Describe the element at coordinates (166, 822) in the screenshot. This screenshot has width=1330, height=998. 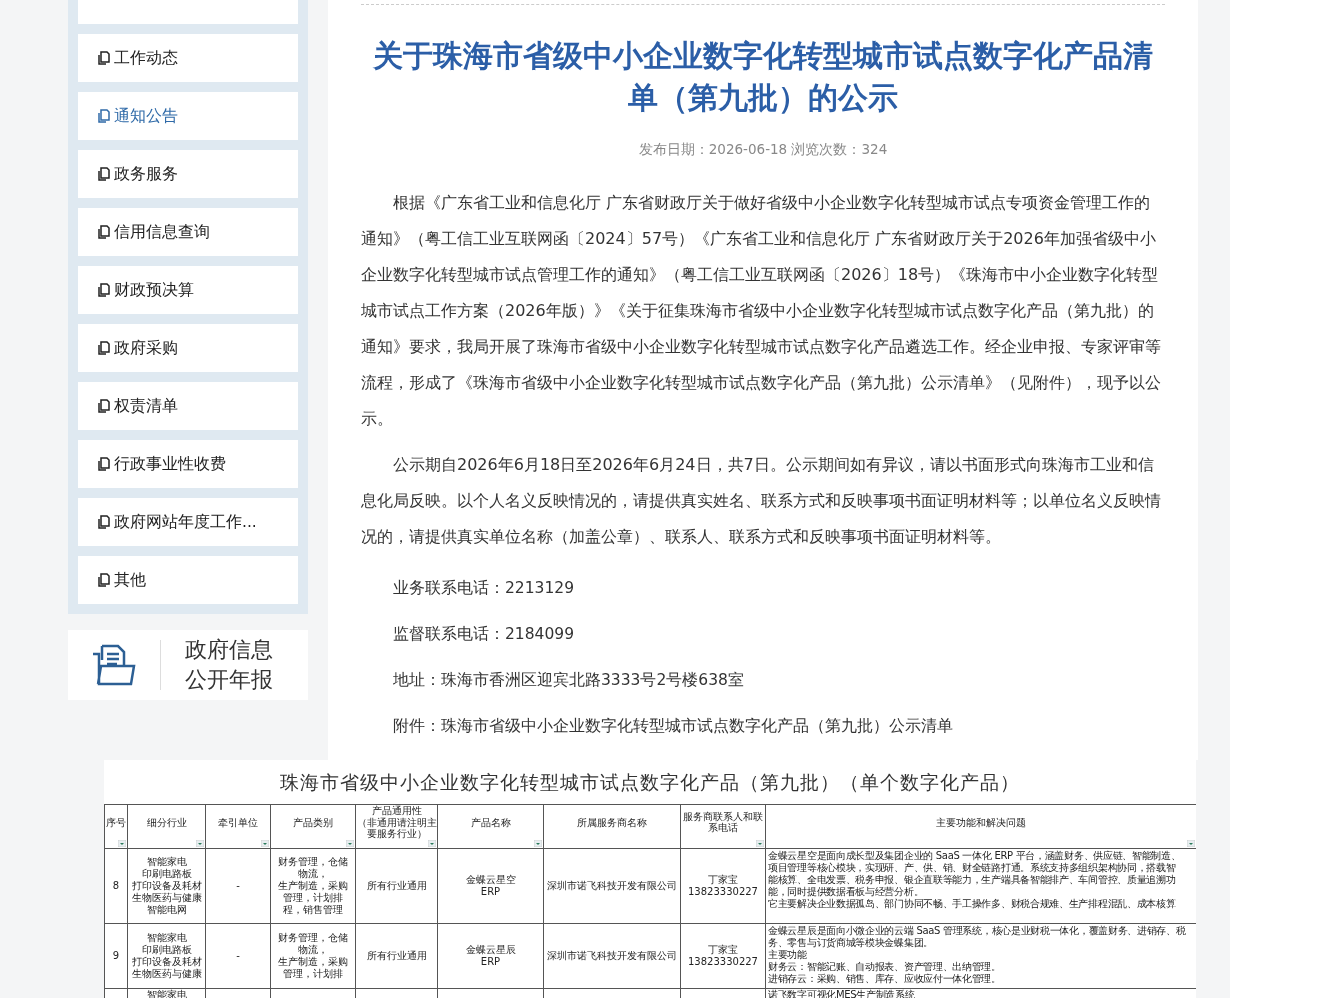
I see `column-header: 细分行业` at that location.